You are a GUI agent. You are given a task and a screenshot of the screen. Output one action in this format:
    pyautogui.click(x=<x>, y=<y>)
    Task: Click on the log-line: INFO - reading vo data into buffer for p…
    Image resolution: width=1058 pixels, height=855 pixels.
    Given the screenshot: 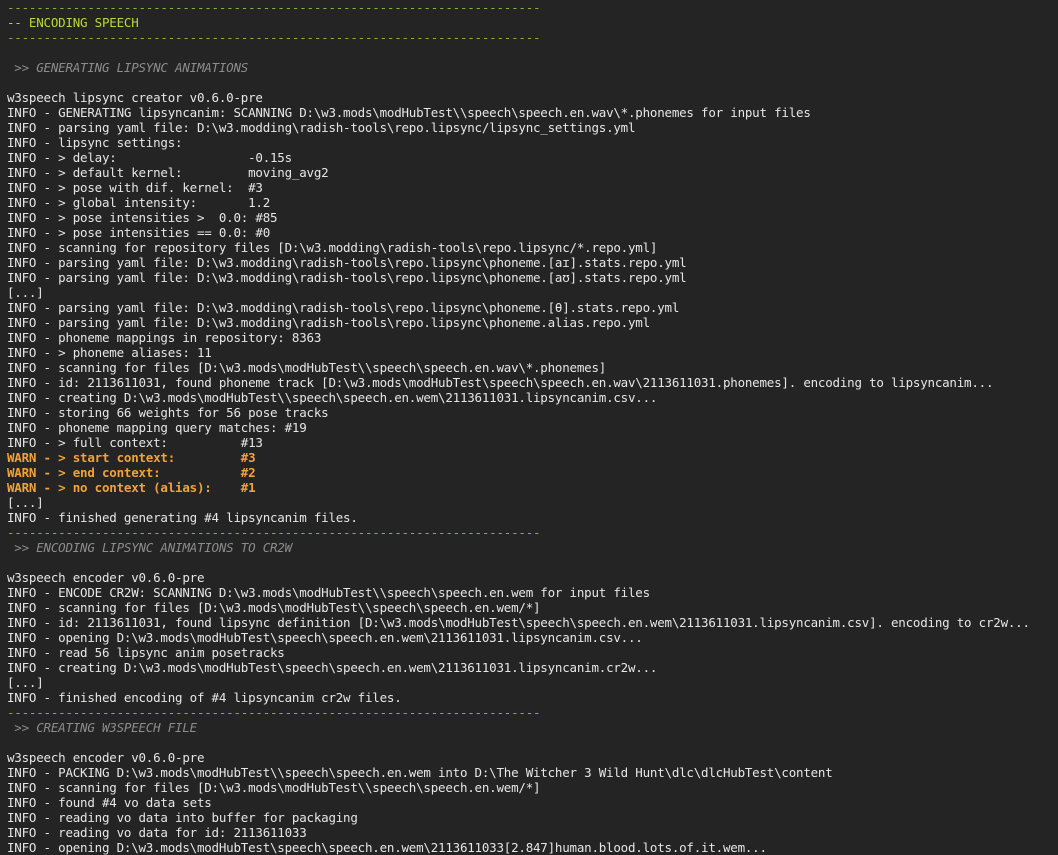 What is the action you would take?
    pyautogui.click(x=182, y=817)
    